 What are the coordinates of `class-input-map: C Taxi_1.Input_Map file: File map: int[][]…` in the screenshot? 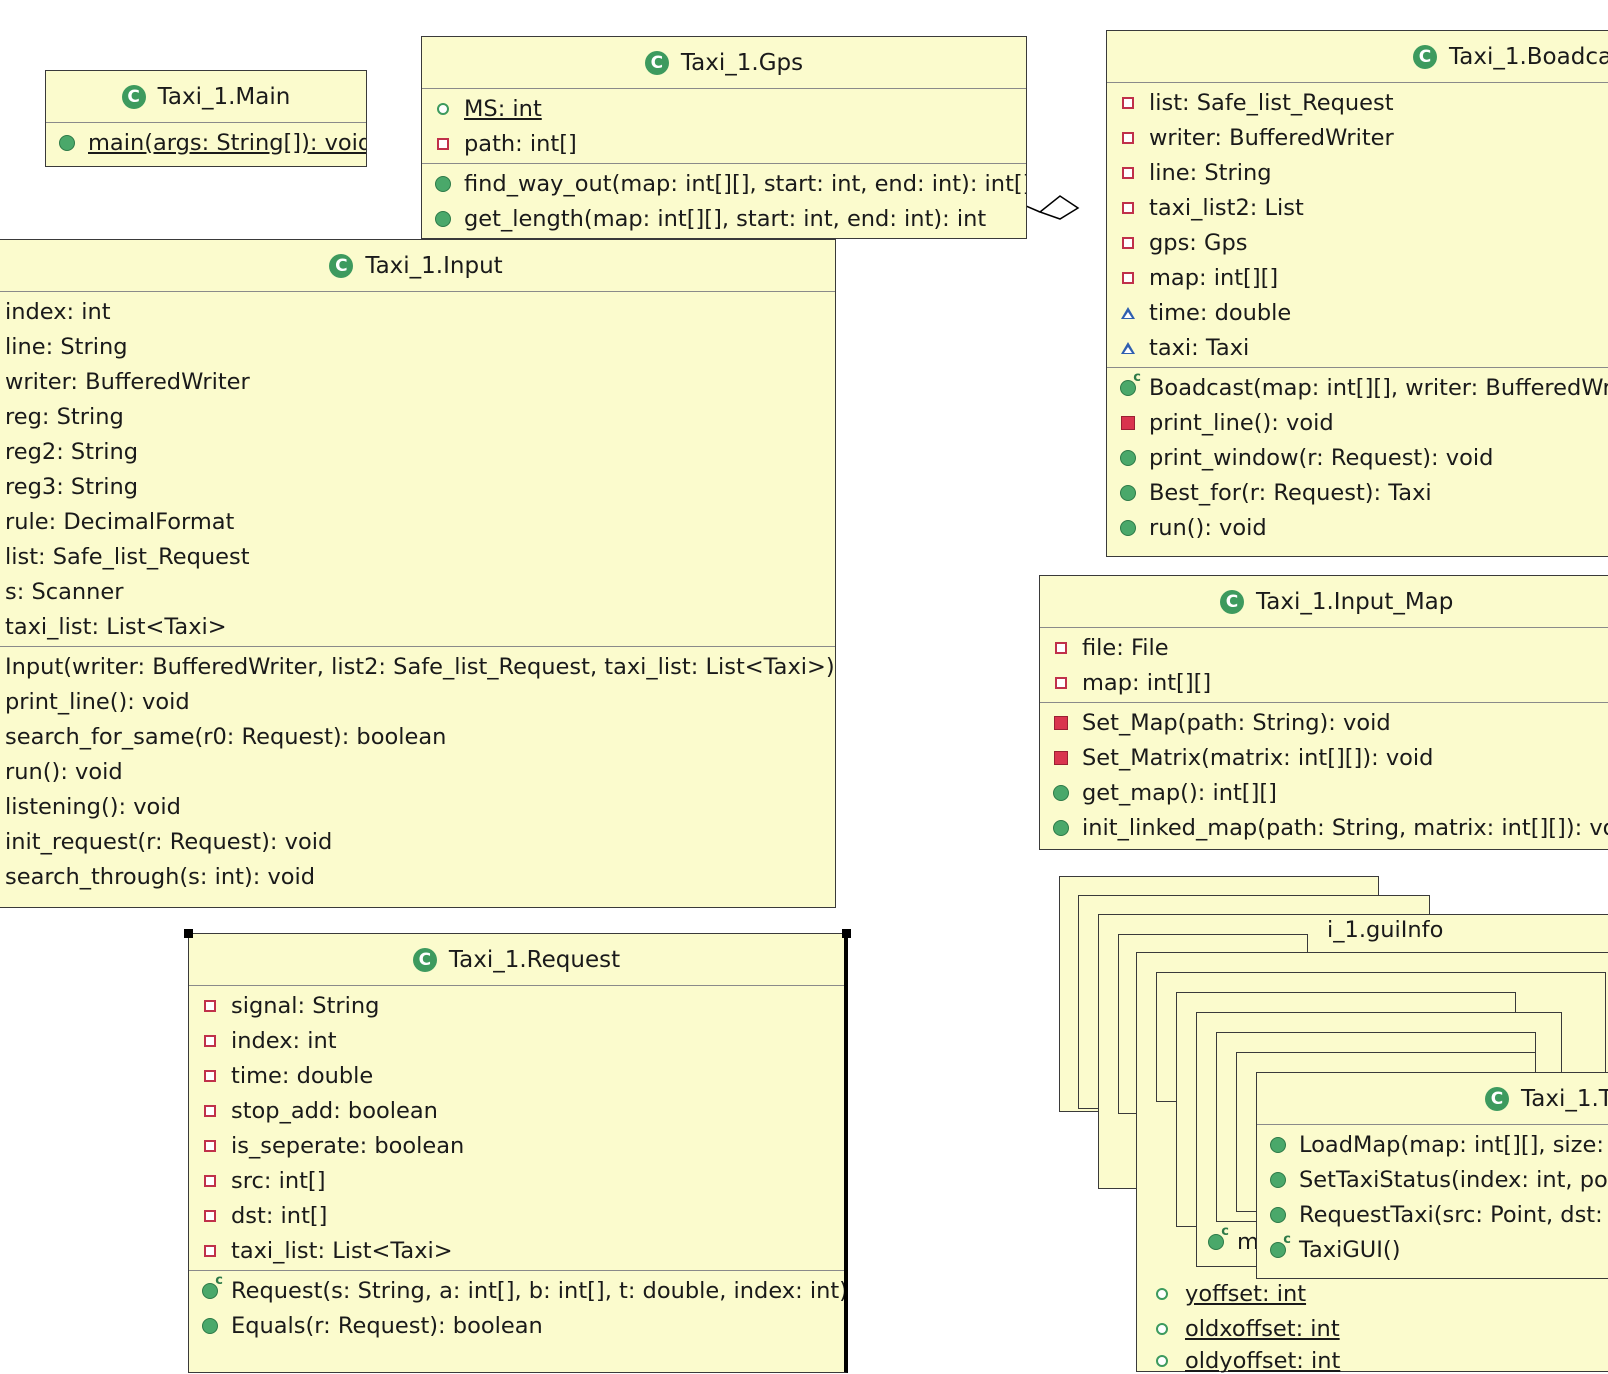 It's located at (1323, 712).